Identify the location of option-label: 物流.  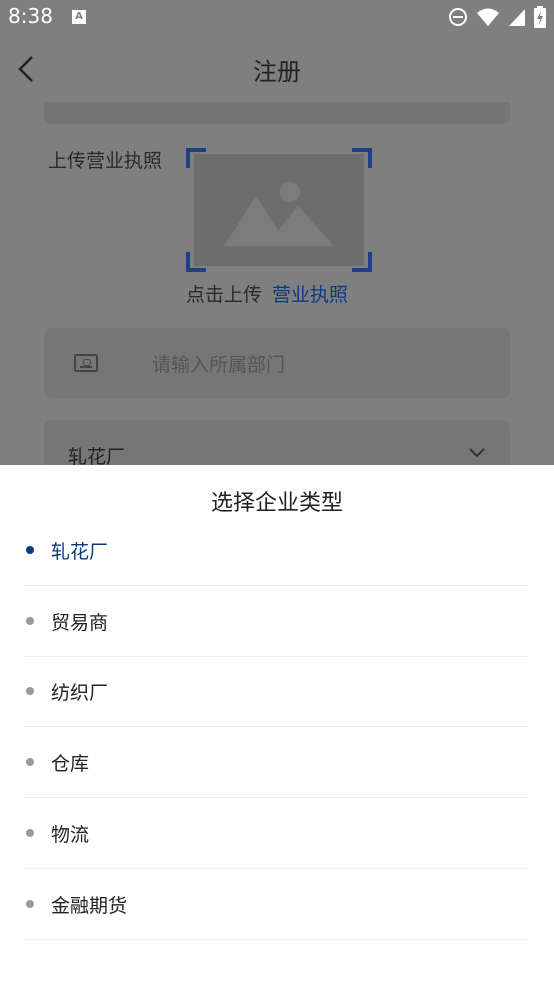
(70, 835).